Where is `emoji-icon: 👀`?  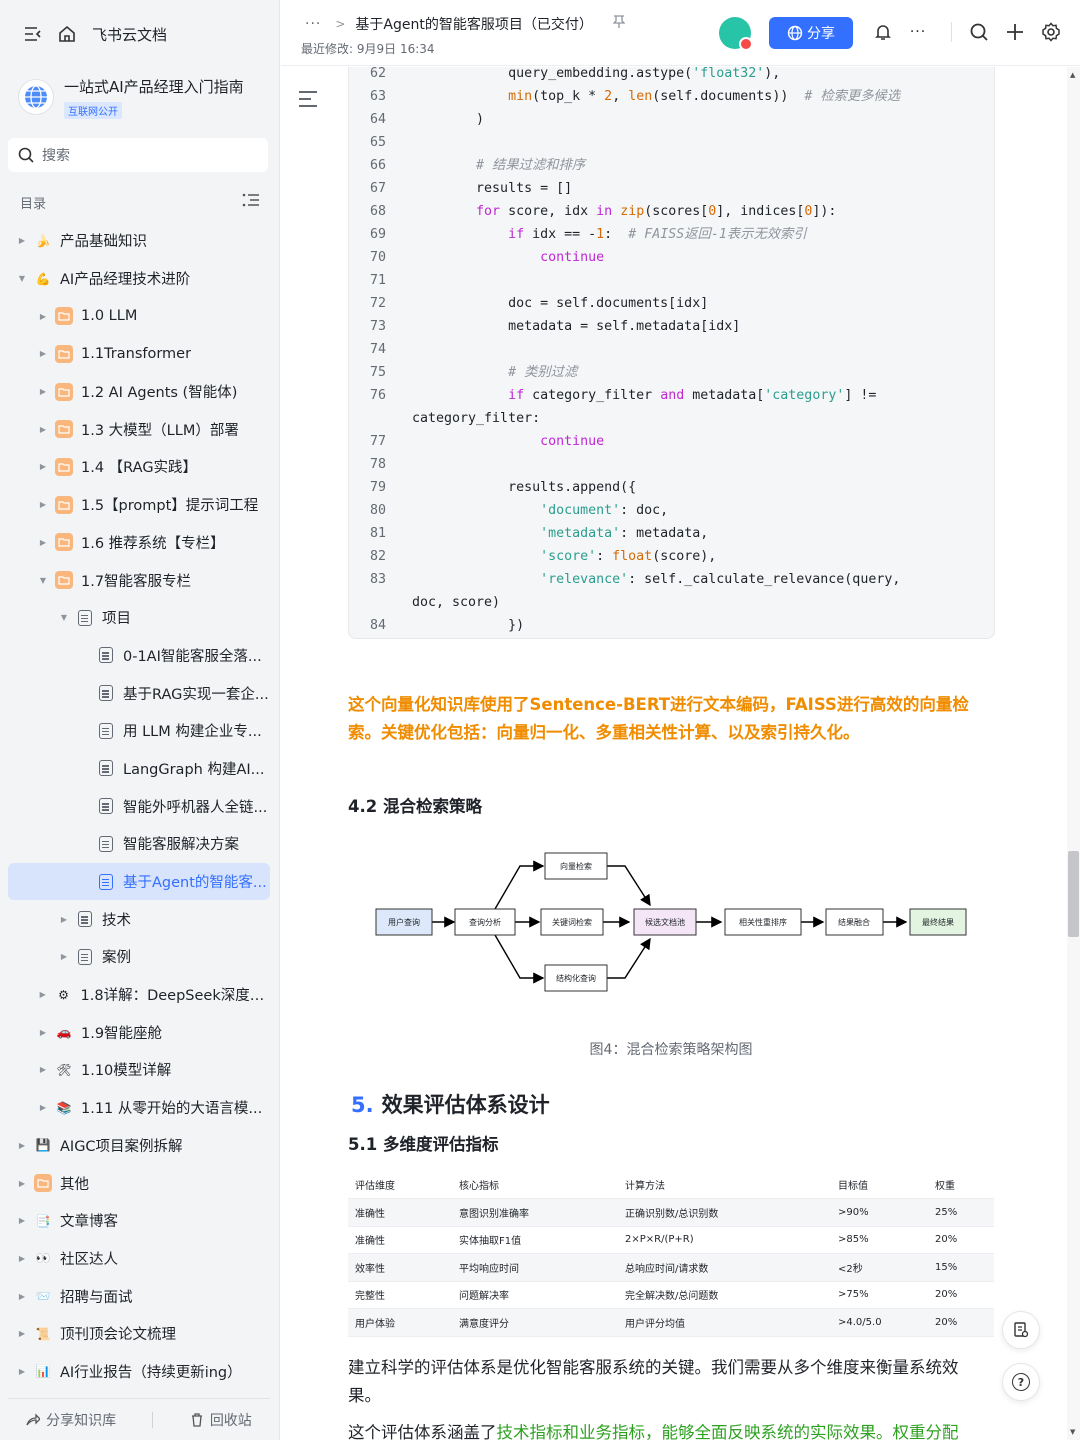
emoji-icon: 👀 is located at coordinates (43, 1258).